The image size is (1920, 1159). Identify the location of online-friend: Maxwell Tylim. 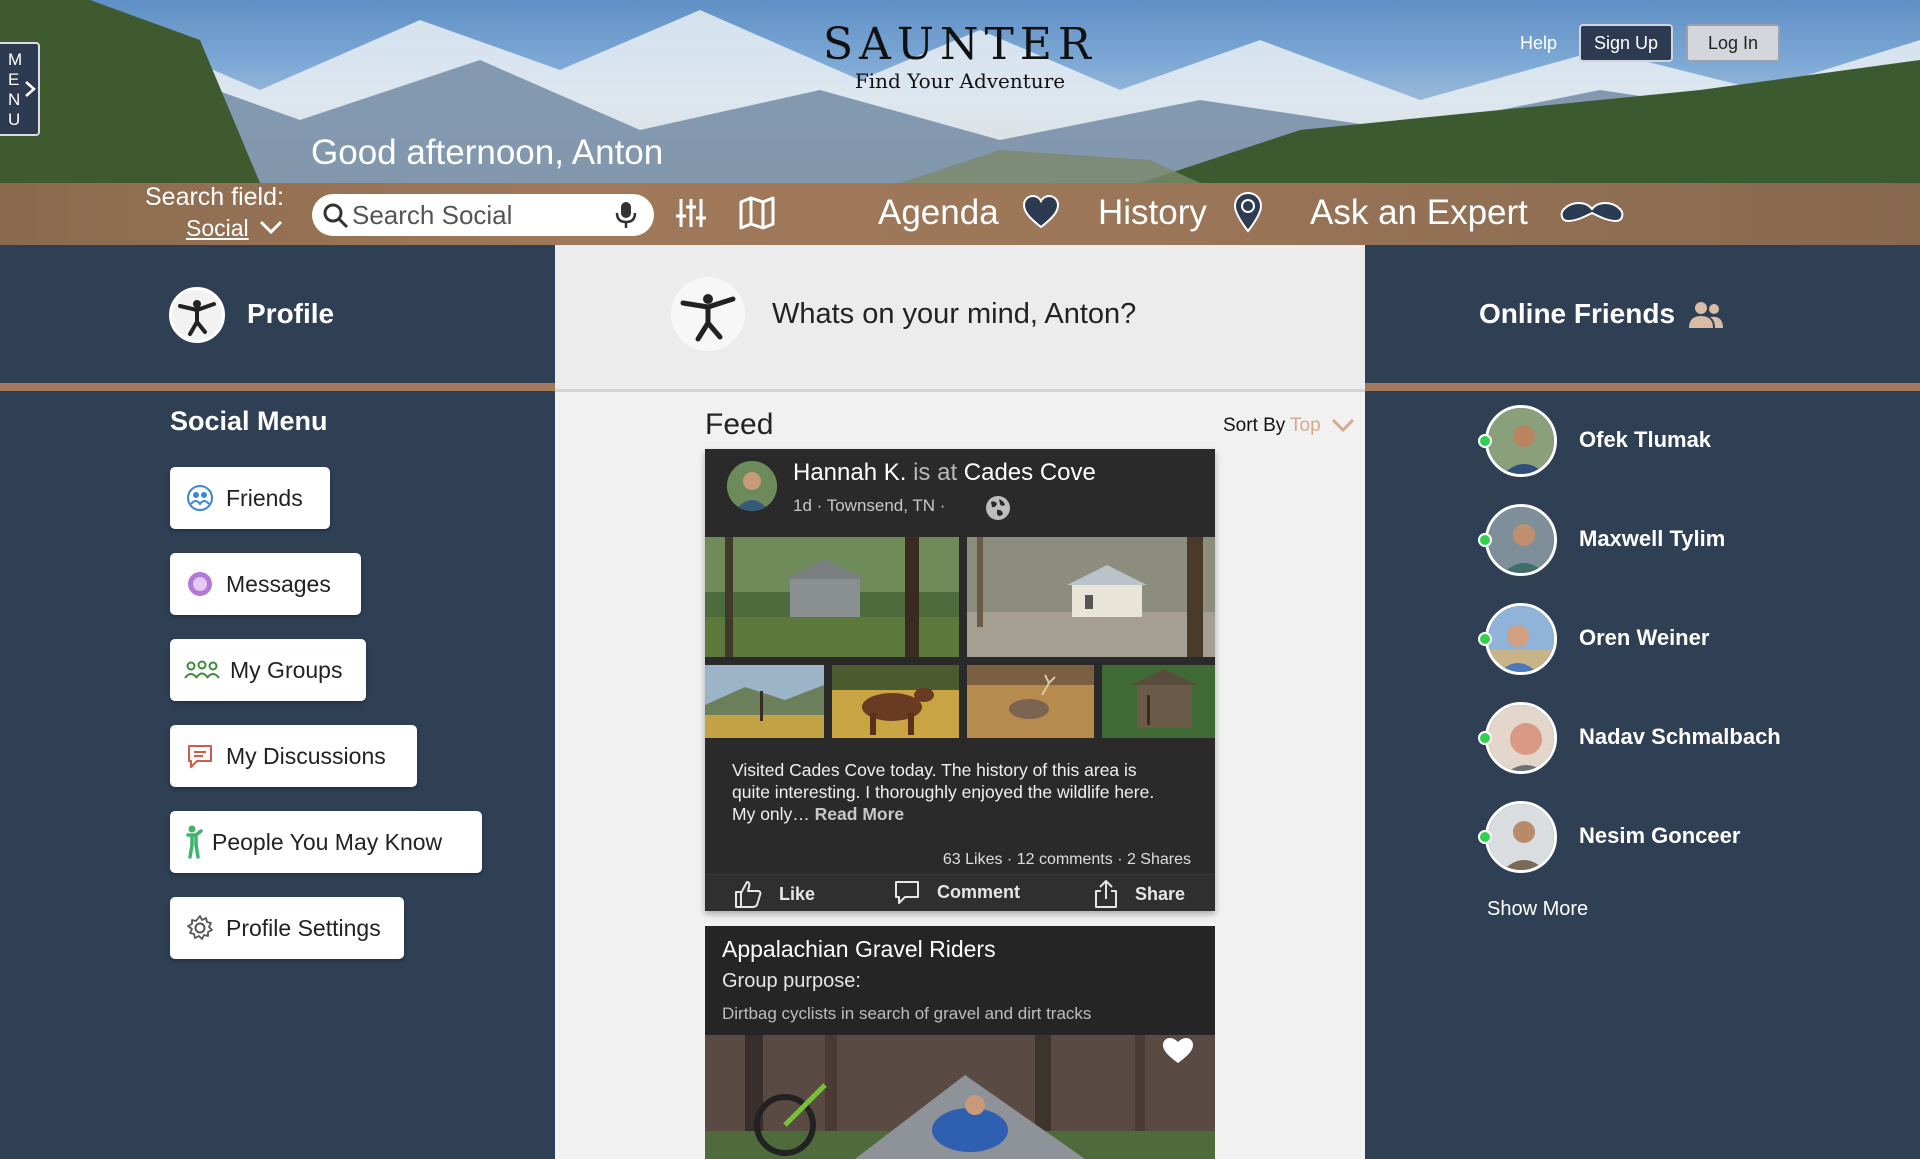
(1642, 544).